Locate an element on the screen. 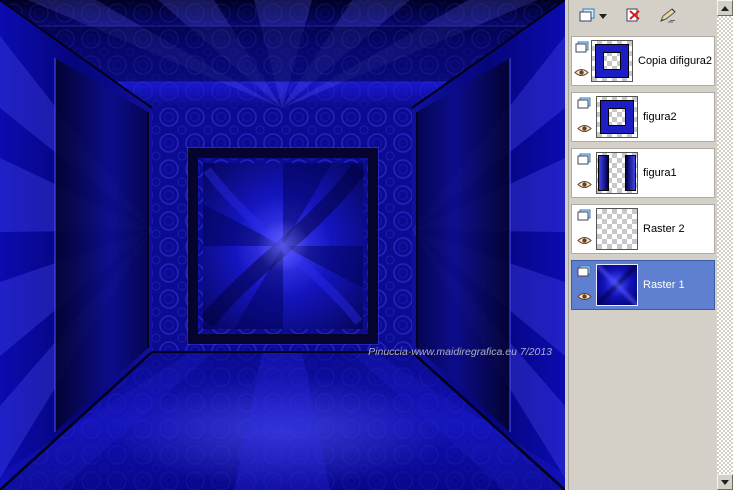 This screenshot has height=490, width=733. layer-label: Raster 1 is located at coordinates (664, 285).